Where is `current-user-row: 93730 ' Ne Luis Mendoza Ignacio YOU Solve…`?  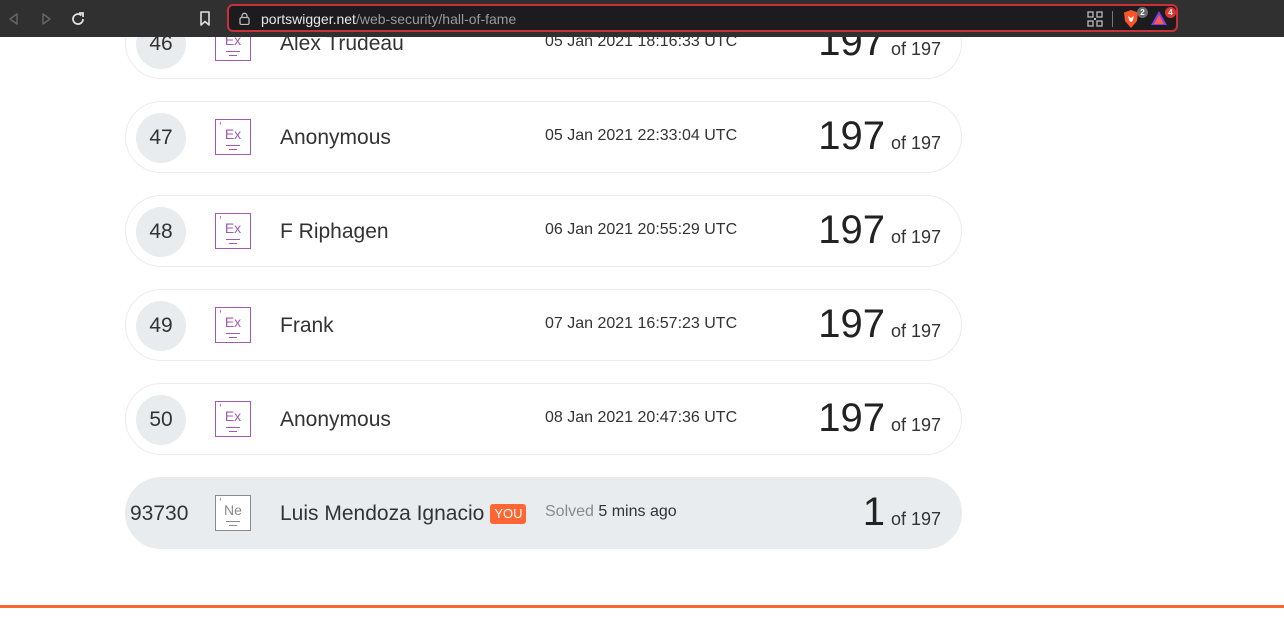 current-user-row: 93730 ' Ne Luis Mendoza Ignacio YOU Solve… is located at coordinates (543, 513).